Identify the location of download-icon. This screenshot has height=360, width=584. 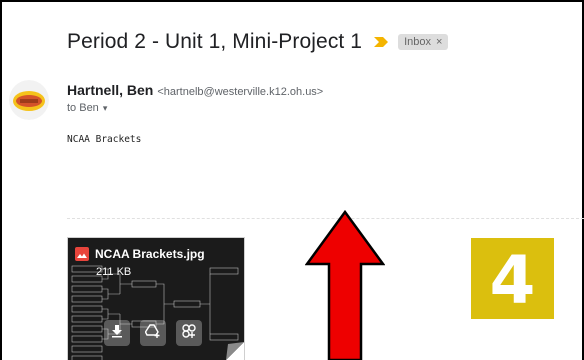
(117, 333).